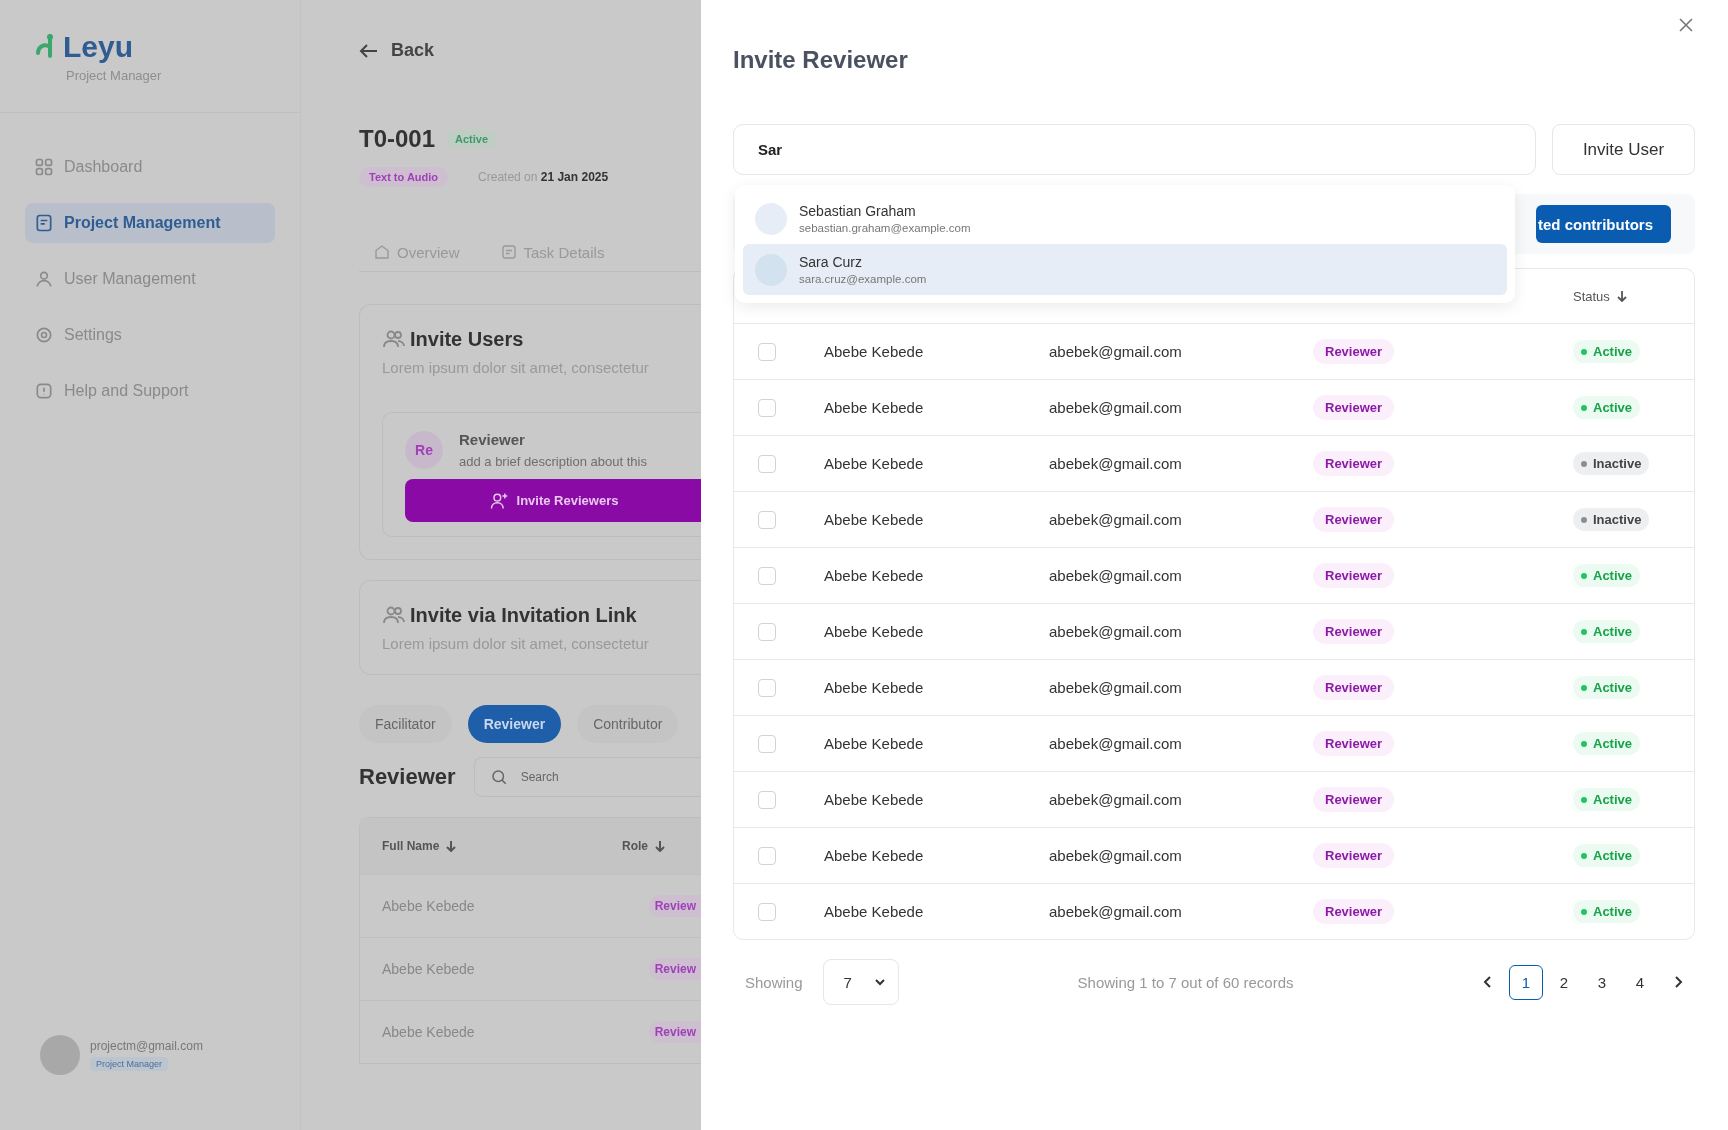  Describe the element at coordinates (879, 982) in the screenshot. I see `chevron-down-icon` at that location.